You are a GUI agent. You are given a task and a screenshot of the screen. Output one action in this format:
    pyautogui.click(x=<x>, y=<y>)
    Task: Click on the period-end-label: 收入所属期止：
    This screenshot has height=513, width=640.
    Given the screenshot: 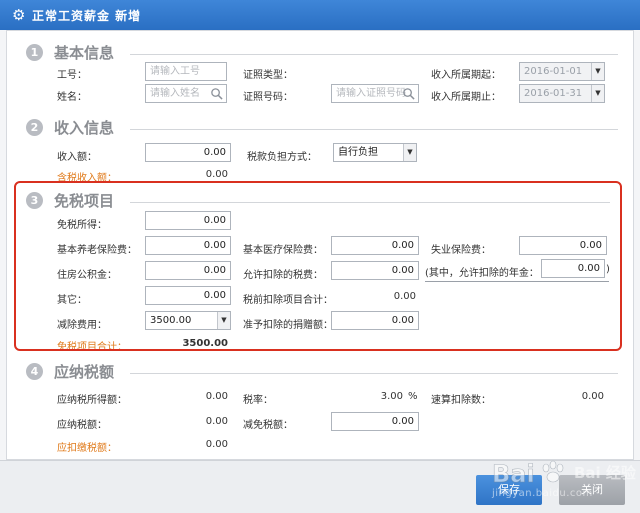 What is the action you would take?
    pyautogui.click(x=466, y=97)
    